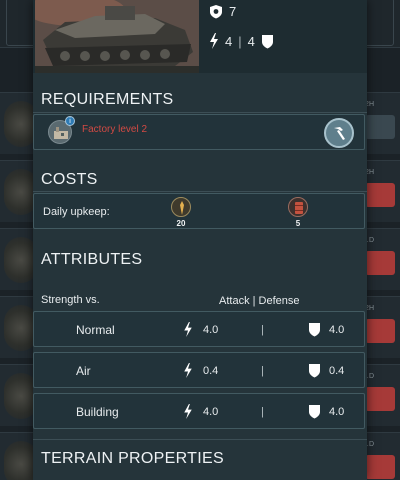 The height and width of the screenshot is (480, 400). Describe the element at coordinates (95, 330) in the screenshot. I see `attribute-name: Normal` at that location.